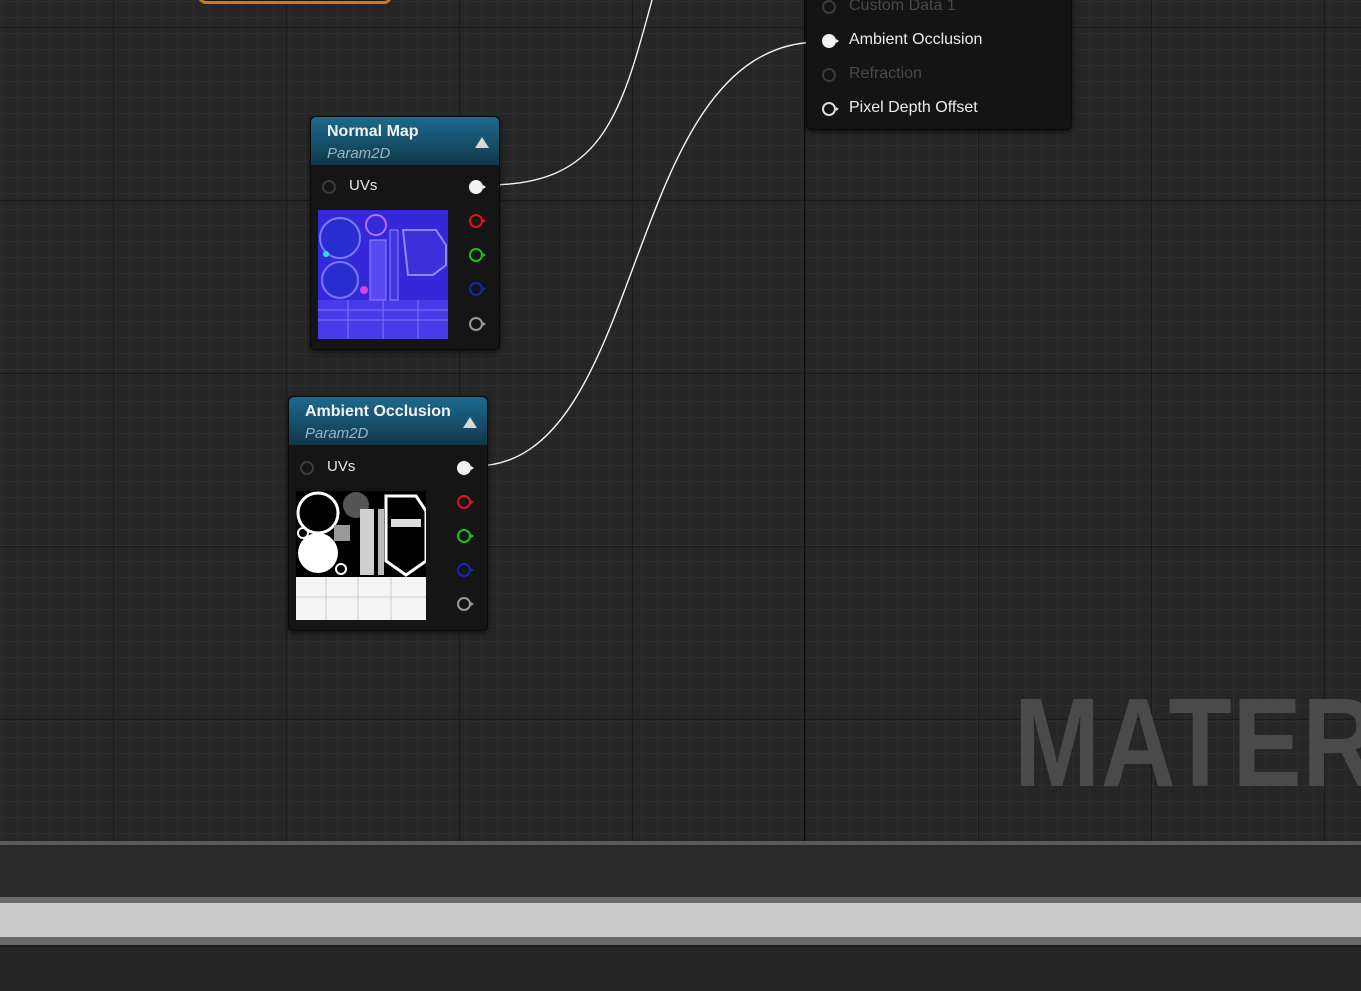 This screenshot has width=1361, height=991. What do you see at coordinates (916, 39) in the screenshot?
I see `ambient-occlusion-label: Ambient Occlusion` at bounding box center [916, 39].